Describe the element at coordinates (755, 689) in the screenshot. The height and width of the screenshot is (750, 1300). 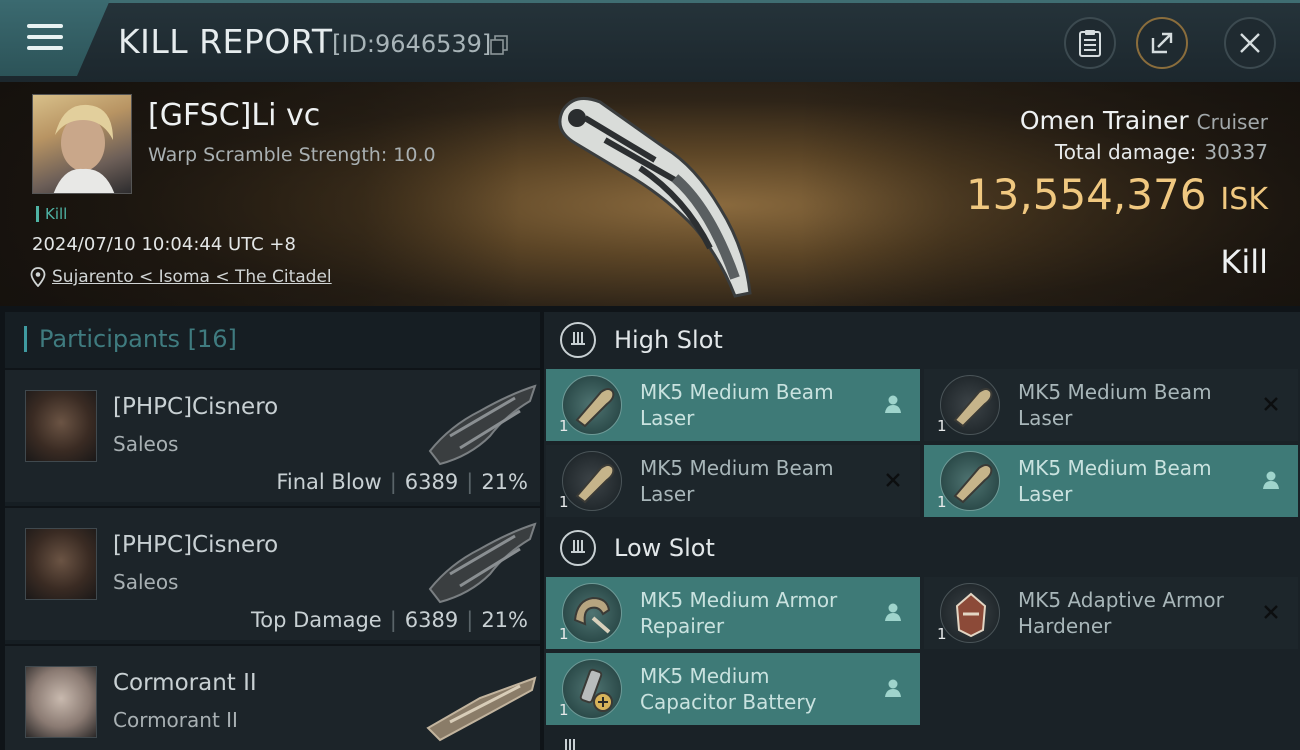
I see `module-name: MK5 Medium Capacitor Battery` at that location.